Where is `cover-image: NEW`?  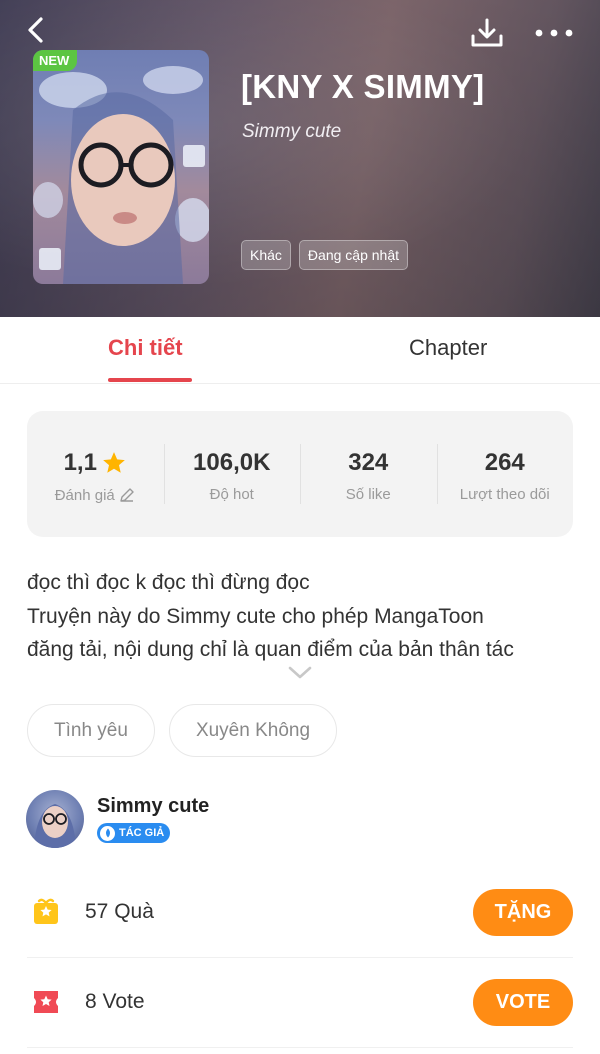
cover-image: NEW is located at coordinates (121, 167).